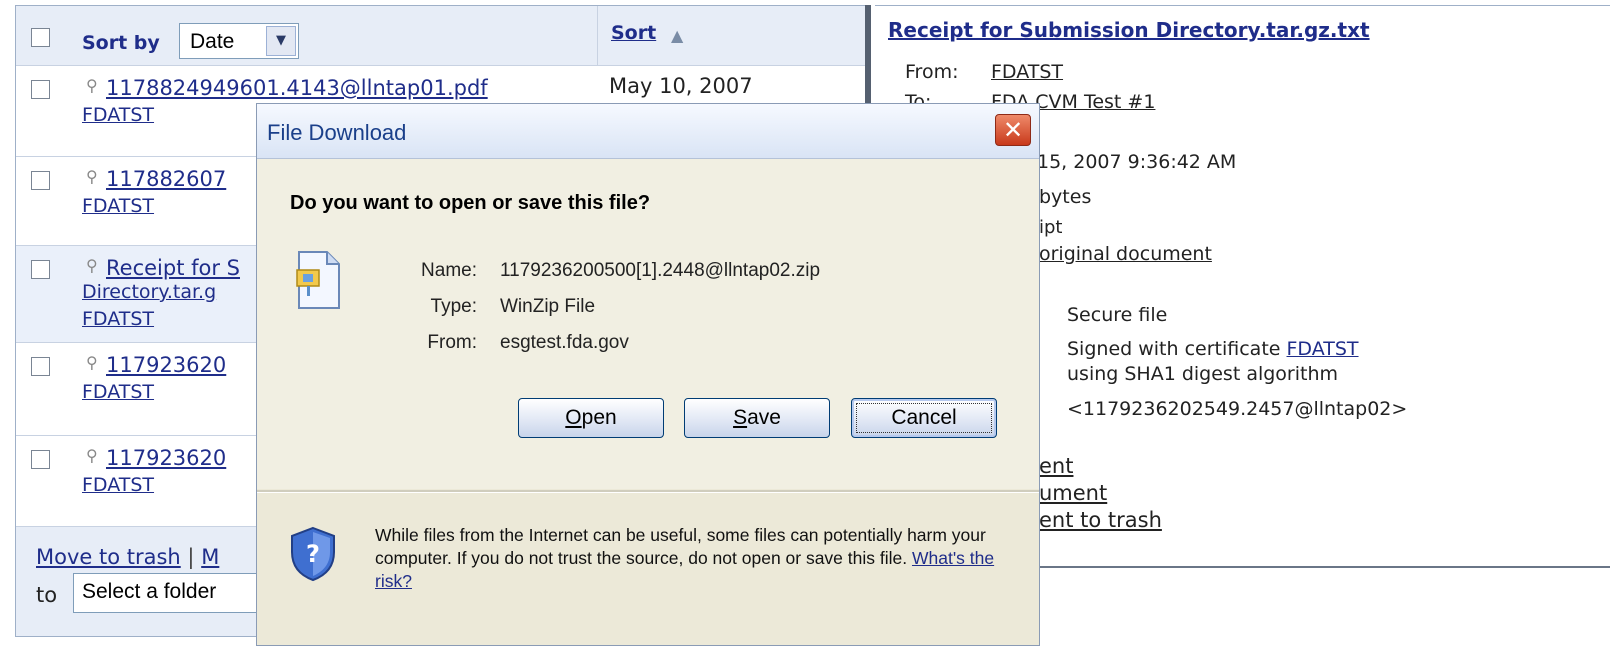 This screenshot has width=1610, height=646. Describe the element at coordinates (648, 491) in the screenshot. I see `dialog-divider` at that location.